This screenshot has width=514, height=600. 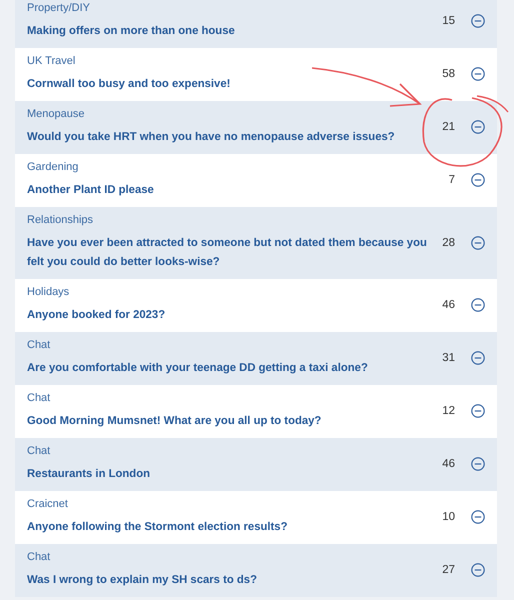 I want to click on reply-count: 21, so click(x=448, y=127).